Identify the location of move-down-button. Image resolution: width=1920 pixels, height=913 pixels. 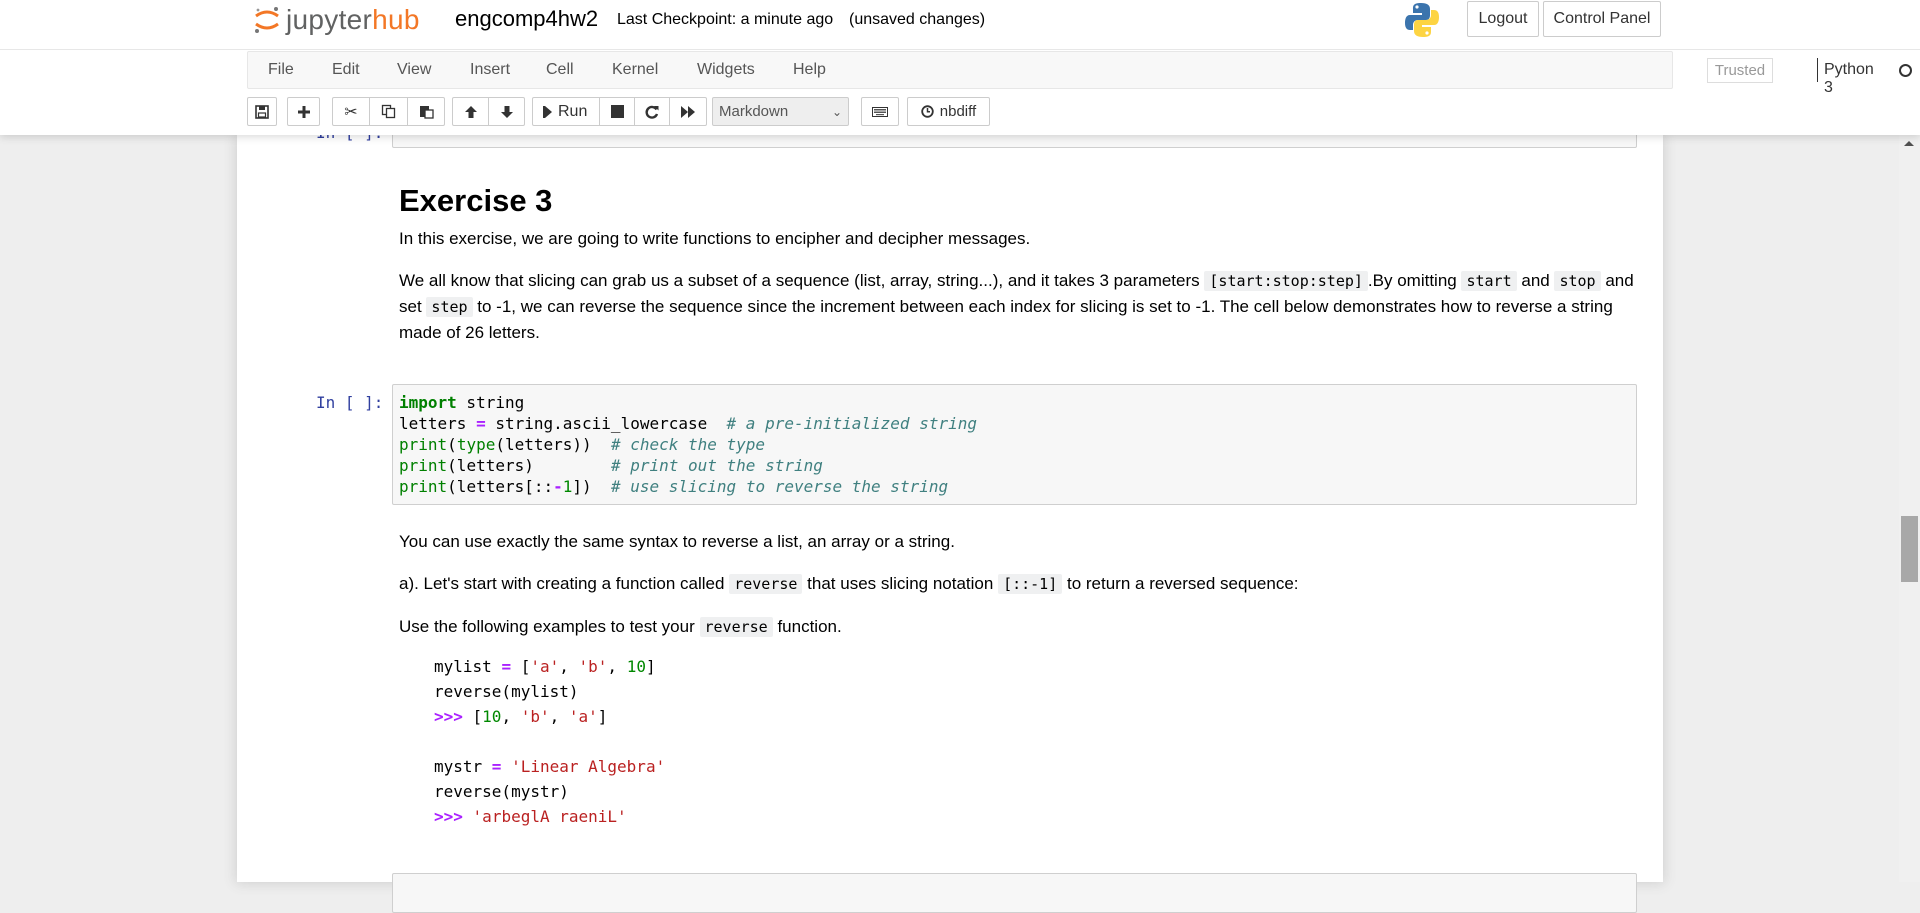
(506, 111).